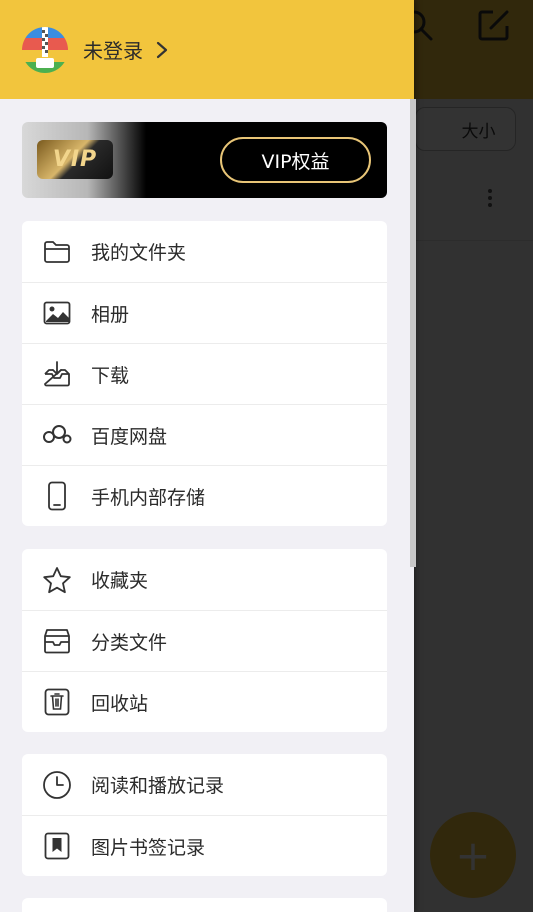 The height and width of the screenshot is (912, 533). What do you see at coordinates (57, 580) in the screenshot?
I see `star-icon` at bounding box center [57, 580].